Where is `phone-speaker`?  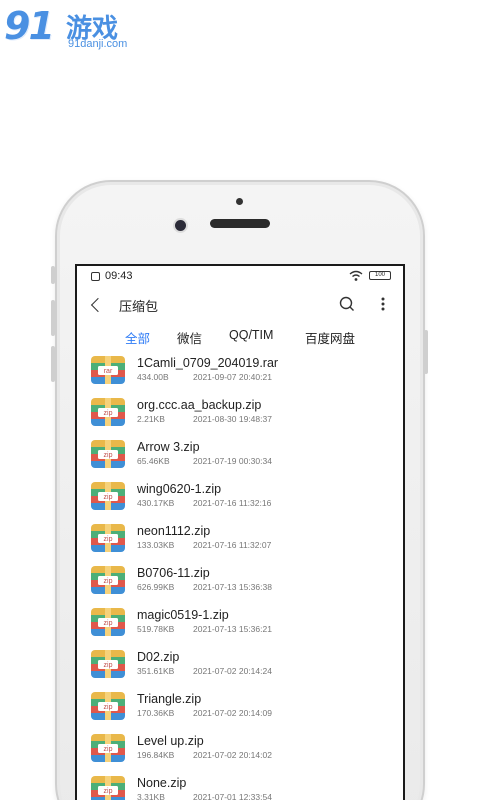
phone-speaker is located at coordinates (240, 223).